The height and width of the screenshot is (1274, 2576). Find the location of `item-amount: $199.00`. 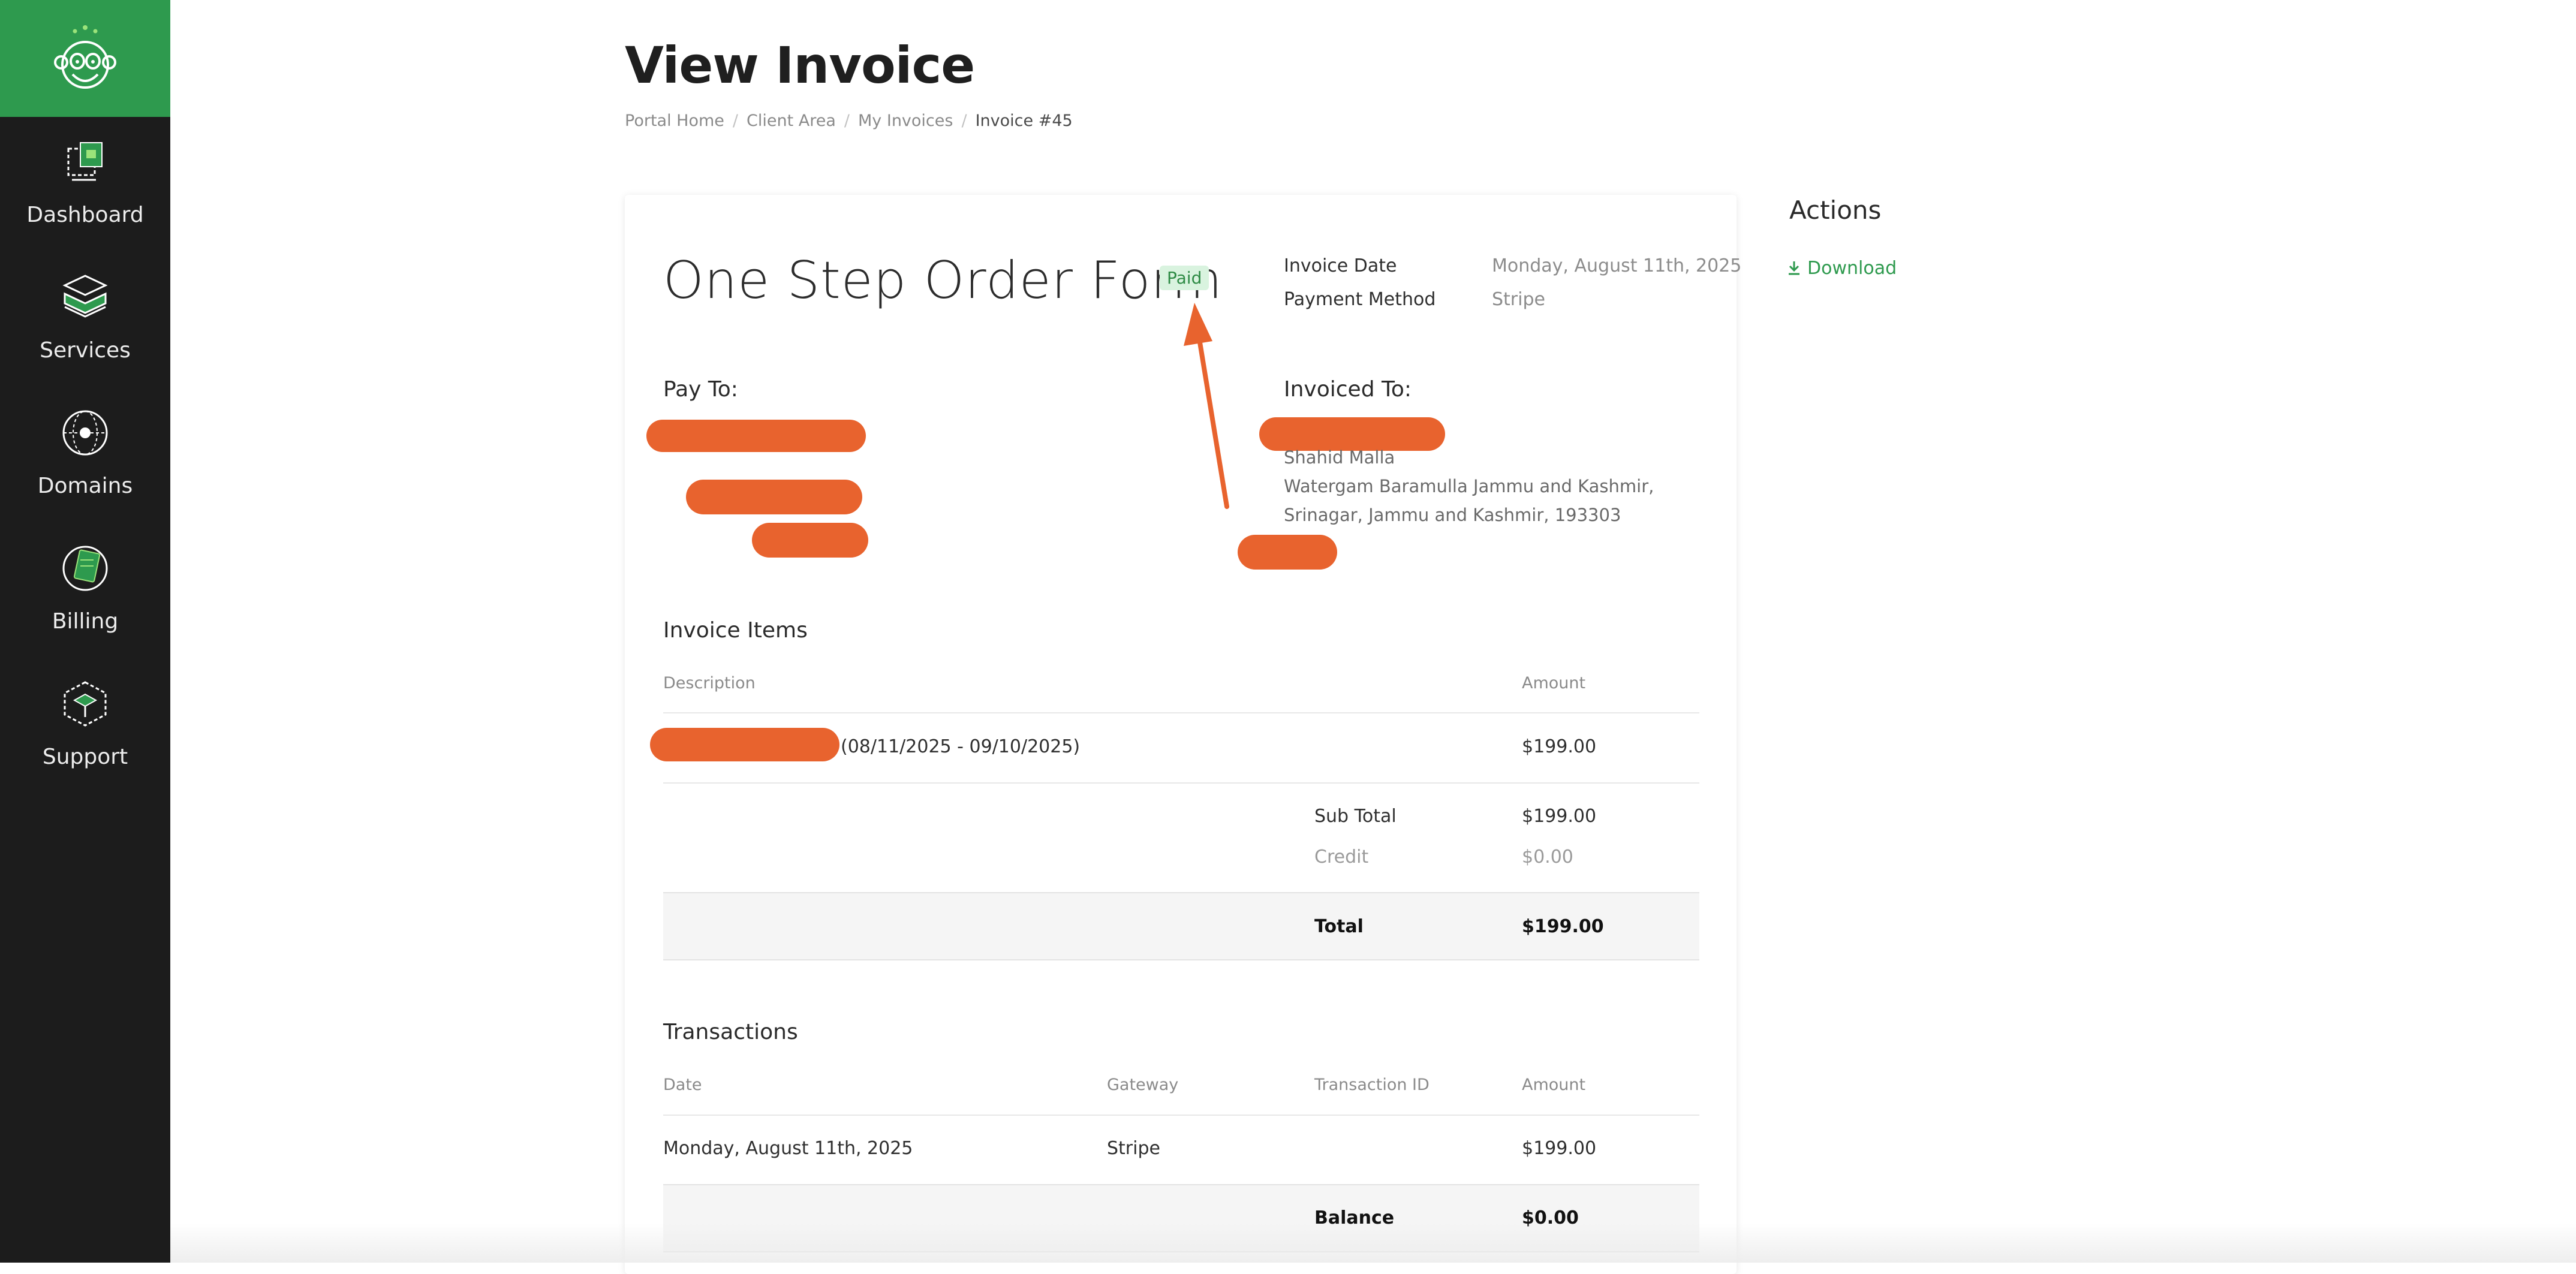

item-amount: $199.00 is located at coordinates (1559, 746).